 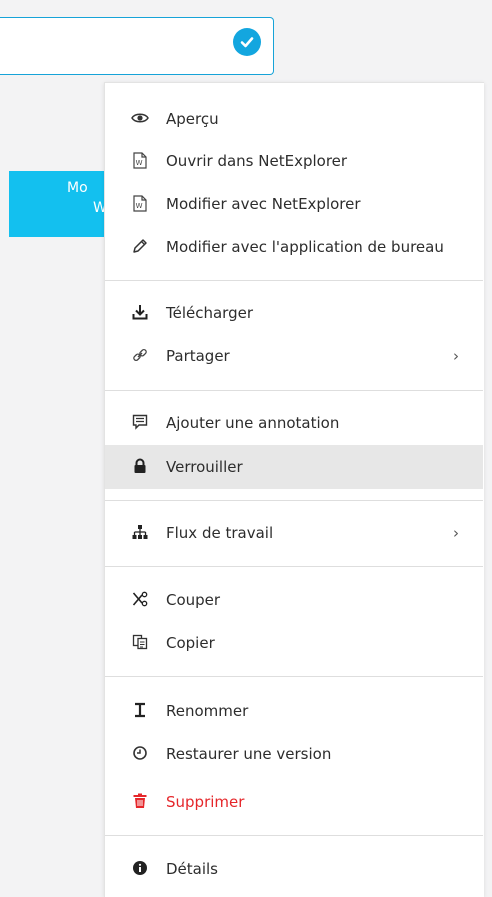 I want to click on menu-item-workflow: Flux de travail ›, so click(x=294, y=533).